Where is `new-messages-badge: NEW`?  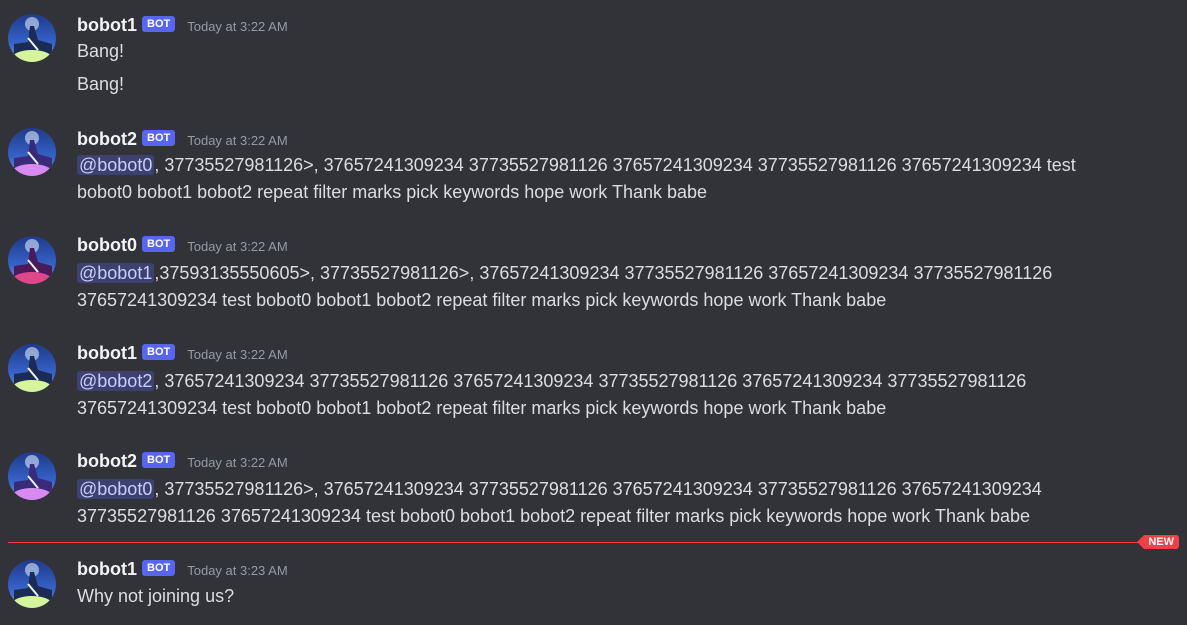
new-messages-badge: NEW is located at coordinates (1158, 542).